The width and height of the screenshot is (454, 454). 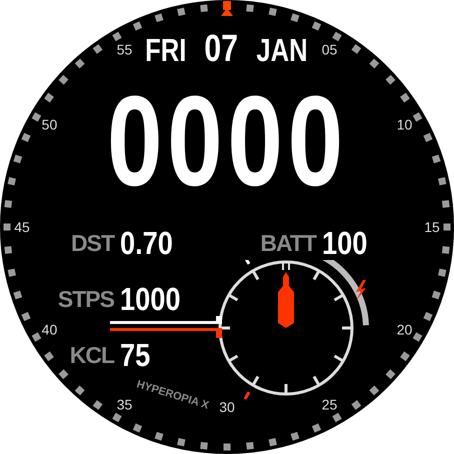 I want to click on minute-label: 05, so click(x=330, y=49).